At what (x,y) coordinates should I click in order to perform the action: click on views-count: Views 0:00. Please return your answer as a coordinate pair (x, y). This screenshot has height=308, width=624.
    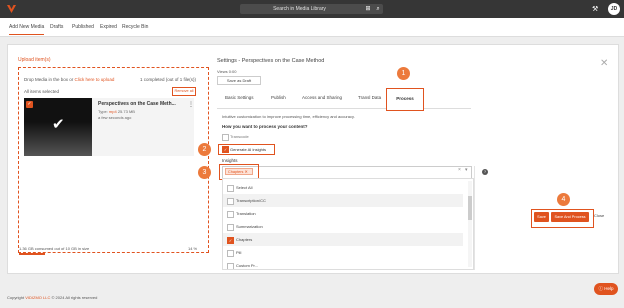
    Looking at the image, I should click on (227, 71).